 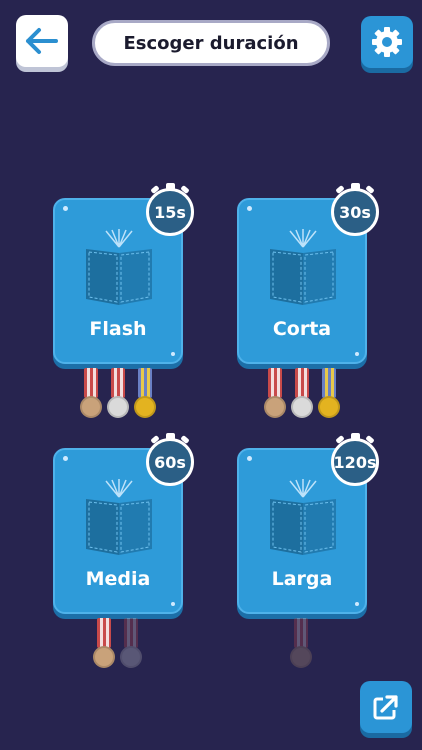 I want to click on timer-label: 120s, so click(x=355, y=462).